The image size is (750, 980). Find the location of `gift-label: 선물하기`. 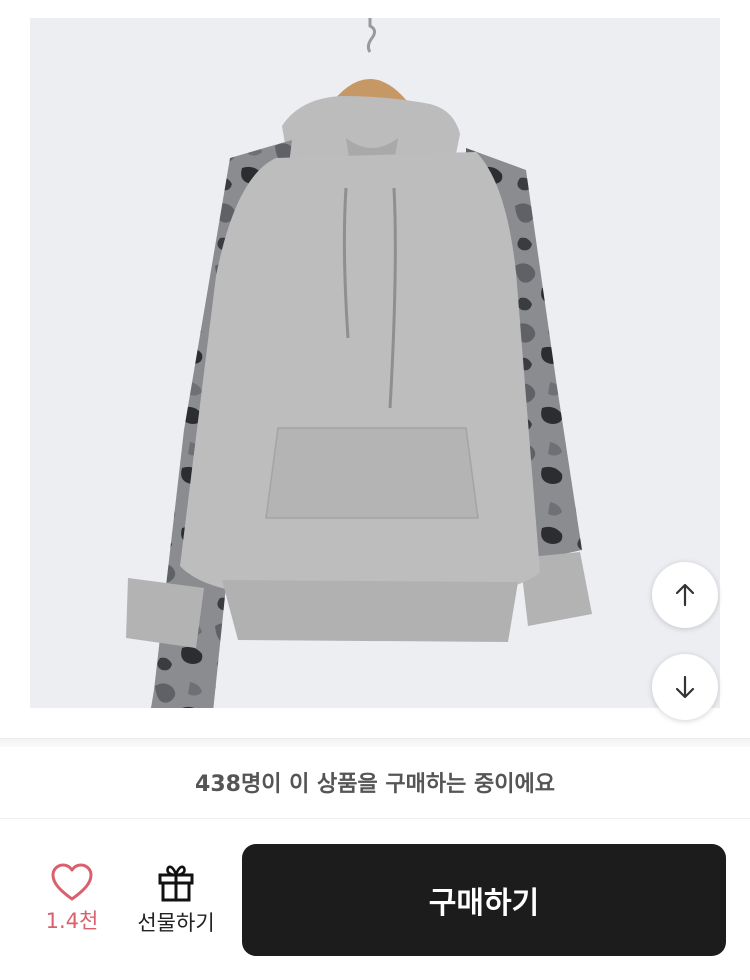

gift-label: 선물하기 is located at coordinates (176, 923).